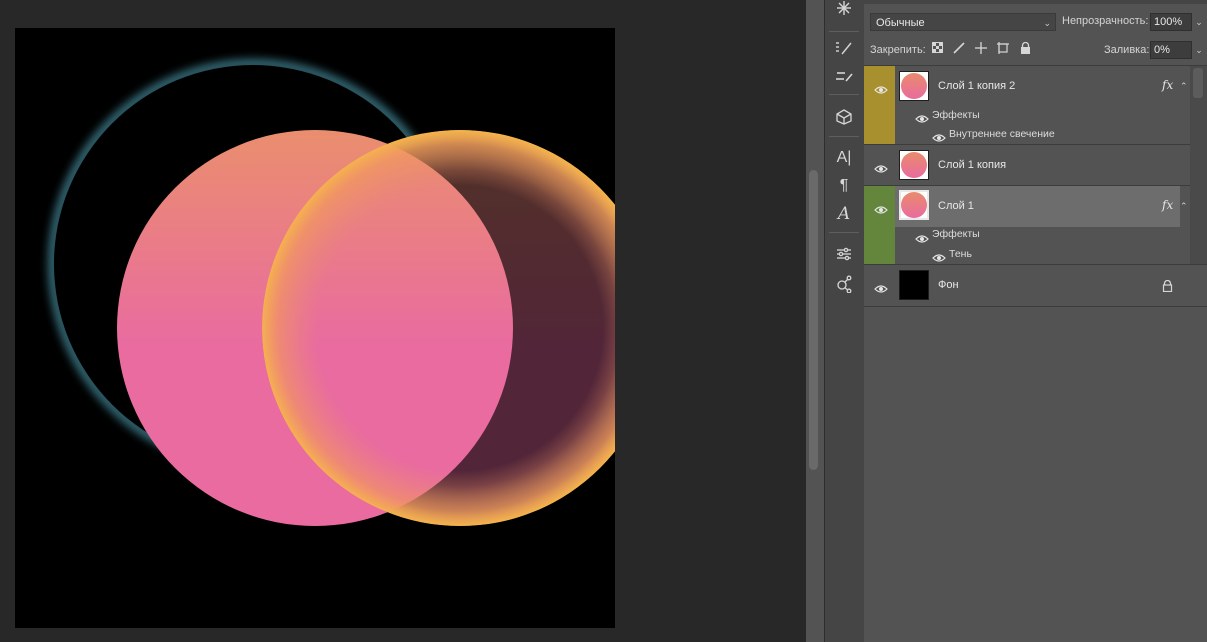 This screenshot has width=1207, height=642. Describe the element at coordinates (1198, 165) in the screenshot. I see `layers-scrollbar` at that location.